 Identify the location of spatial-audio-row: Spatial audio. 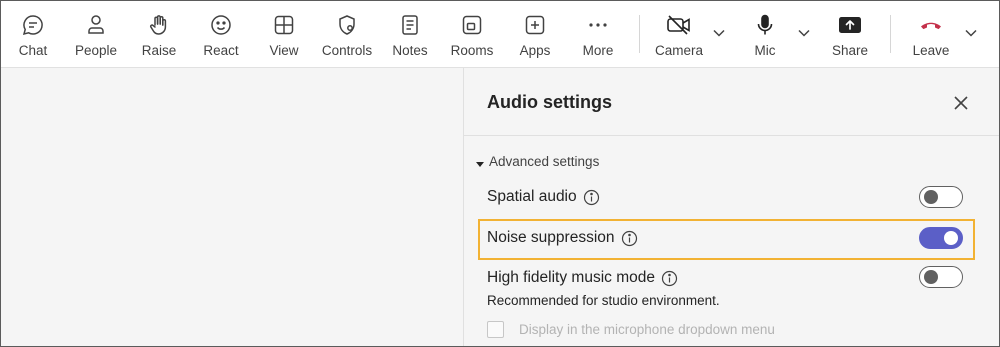
(543, 197).